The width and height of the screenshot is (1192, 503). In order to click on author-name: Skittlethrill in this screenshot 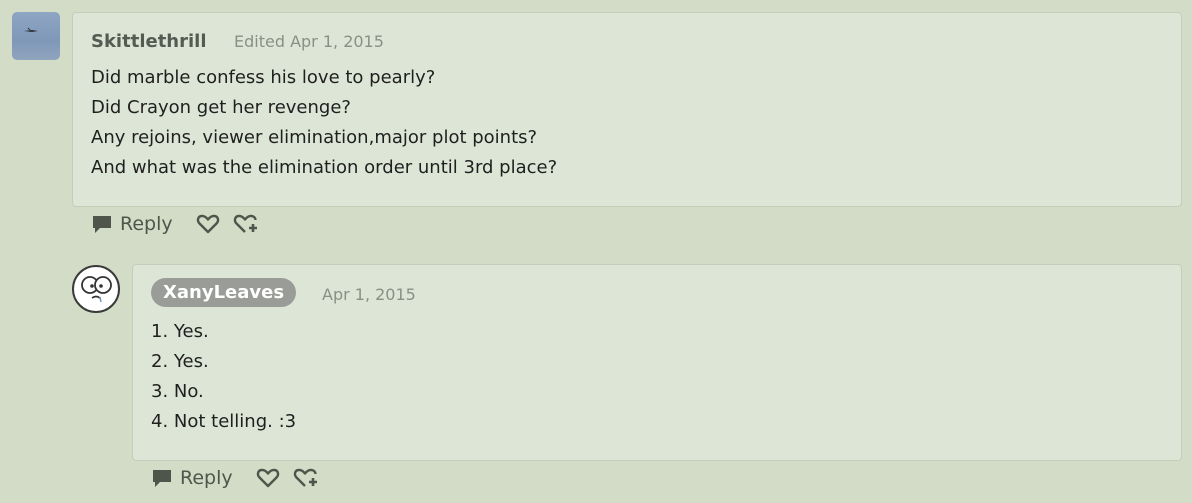, I will do `click(149, 41)`.